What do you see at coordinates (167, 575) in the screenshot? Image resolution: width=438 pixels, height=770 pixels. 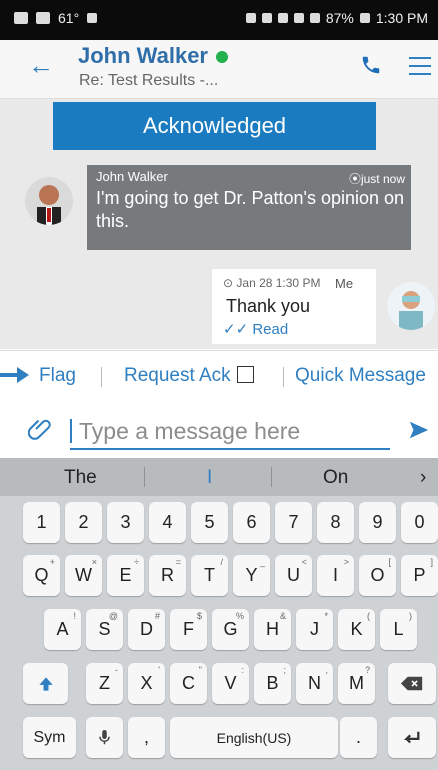 I see `key-r: R =` at bounding box center [167, 575].